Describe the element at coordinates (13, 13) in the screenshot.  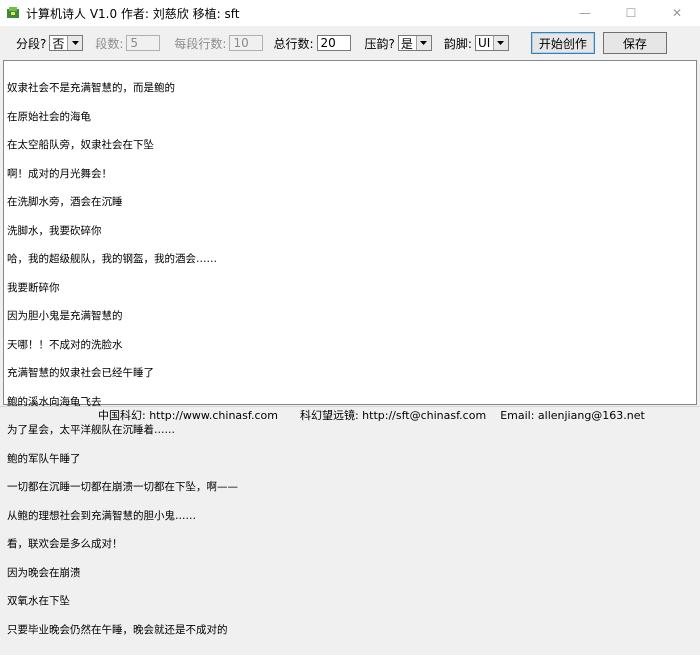
I see `app-icon` at that location.